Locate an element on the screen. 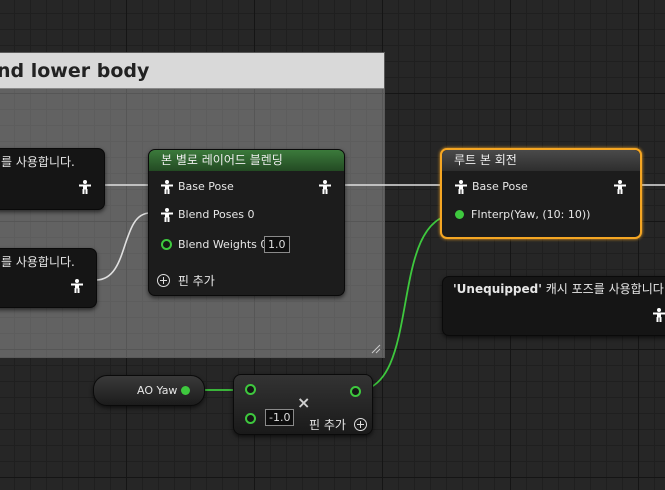 The width and height of the screenshot is (665, 490). multiply-value-input: -1.0 is located at coordinates (280, 417).